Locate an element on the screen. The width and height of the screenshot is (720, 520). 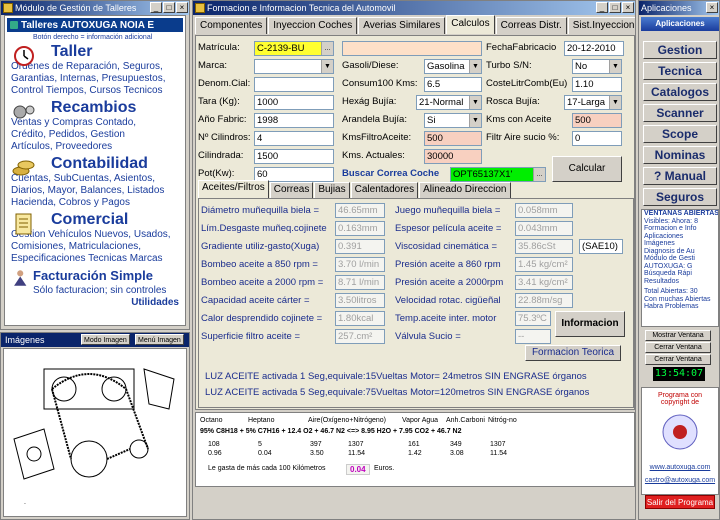
mostrar-ventana-button: Mostrar Ventana is located at coordinates (678, 335).